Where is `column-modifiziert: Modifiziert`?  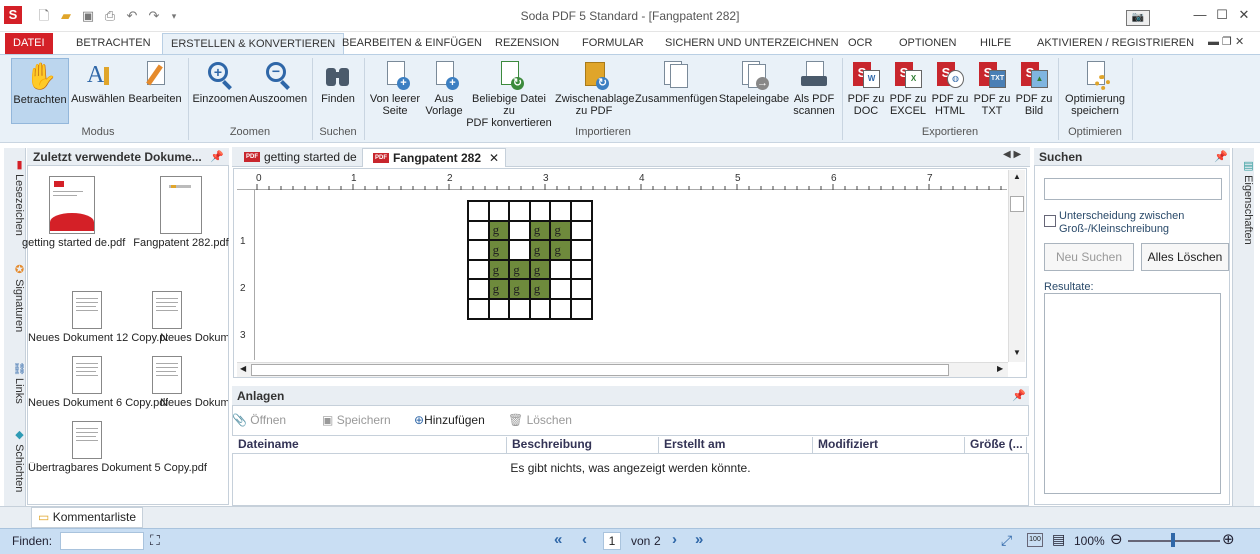
column-modifiziert: Modifiziert is located at coordinates (889, 445).